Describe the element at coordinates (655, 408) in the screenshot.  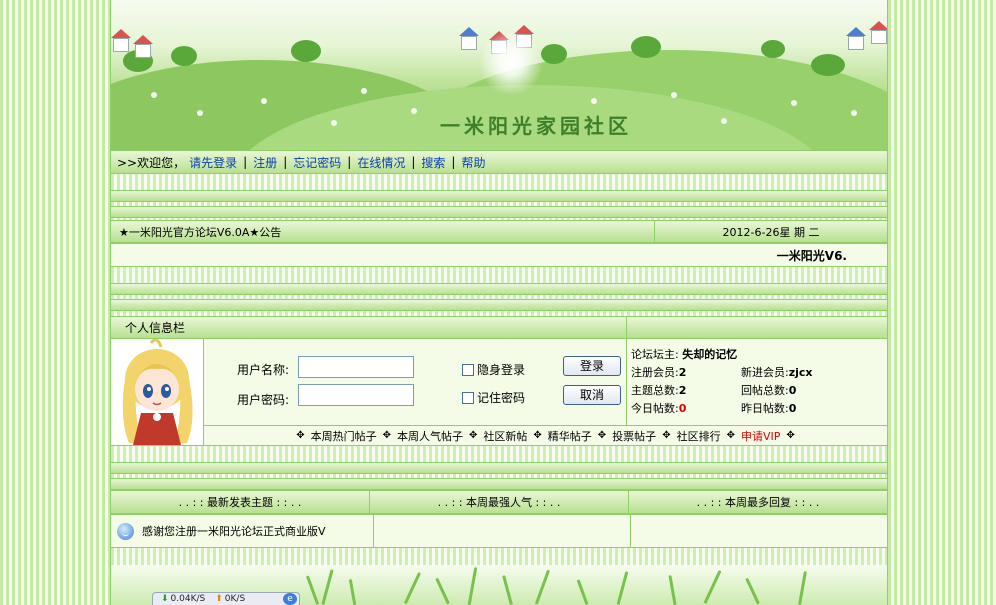
I see `today-label: 今日帖数:` at that location.